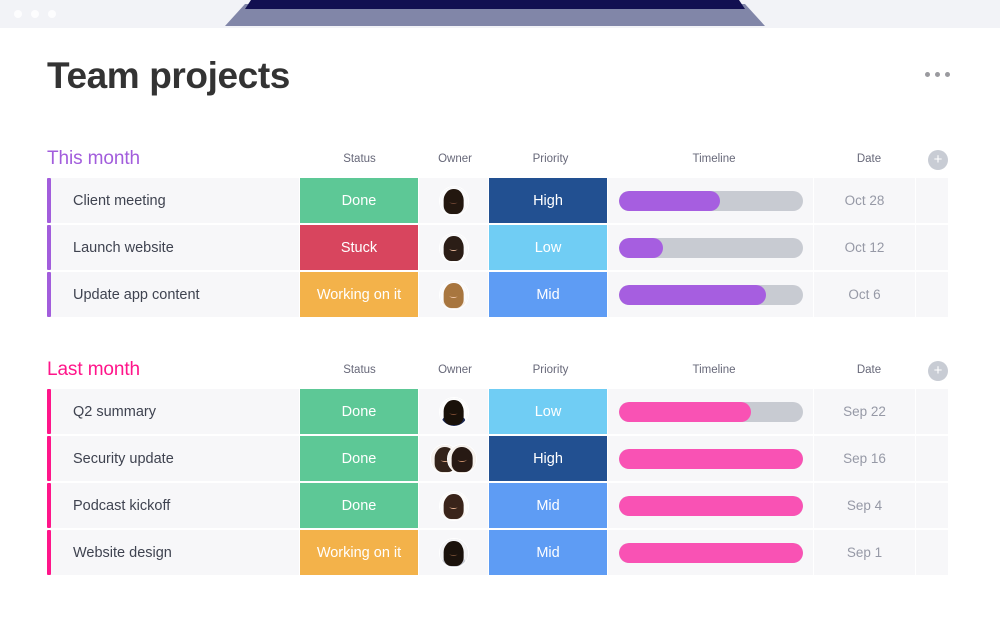  I want to click on row-inner: Podcast kickoff Done Mid Sep 4, so click(497, 505).